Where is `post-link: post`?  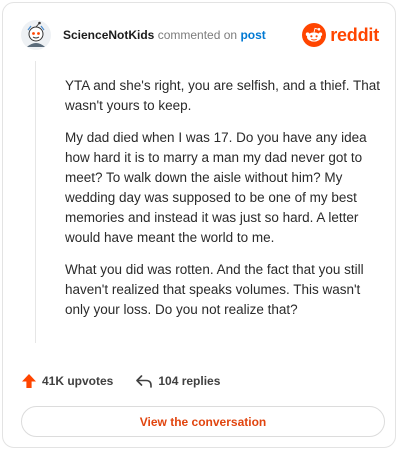
post-link: post is located at coordinates (252, 35).